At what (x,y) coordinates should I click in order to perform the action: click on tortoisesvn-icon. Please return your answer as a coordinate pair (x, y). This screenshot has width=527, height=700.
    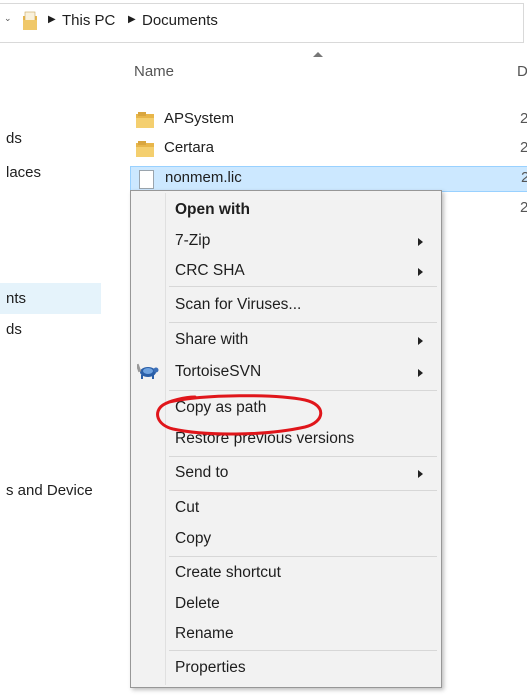
    Looking at the image, I should click on (148, 371).